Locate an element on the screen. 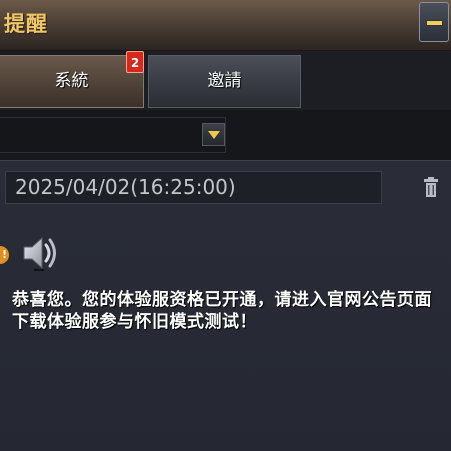  category-dropdown is located at coordinates (113, 135).